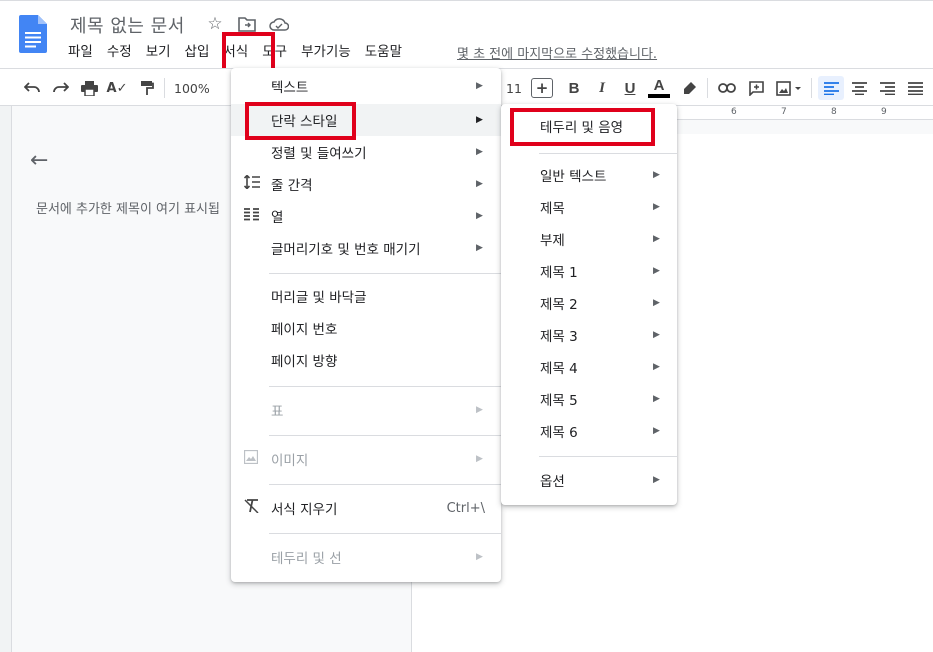  I want to click on menu-help: 도움말, so click(383, 52).